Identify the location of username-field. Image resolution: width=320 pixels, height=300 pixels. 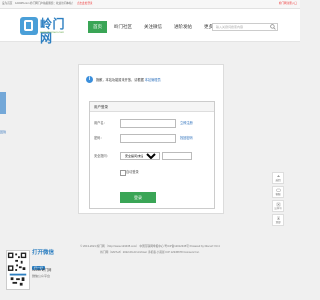
(148, 123).